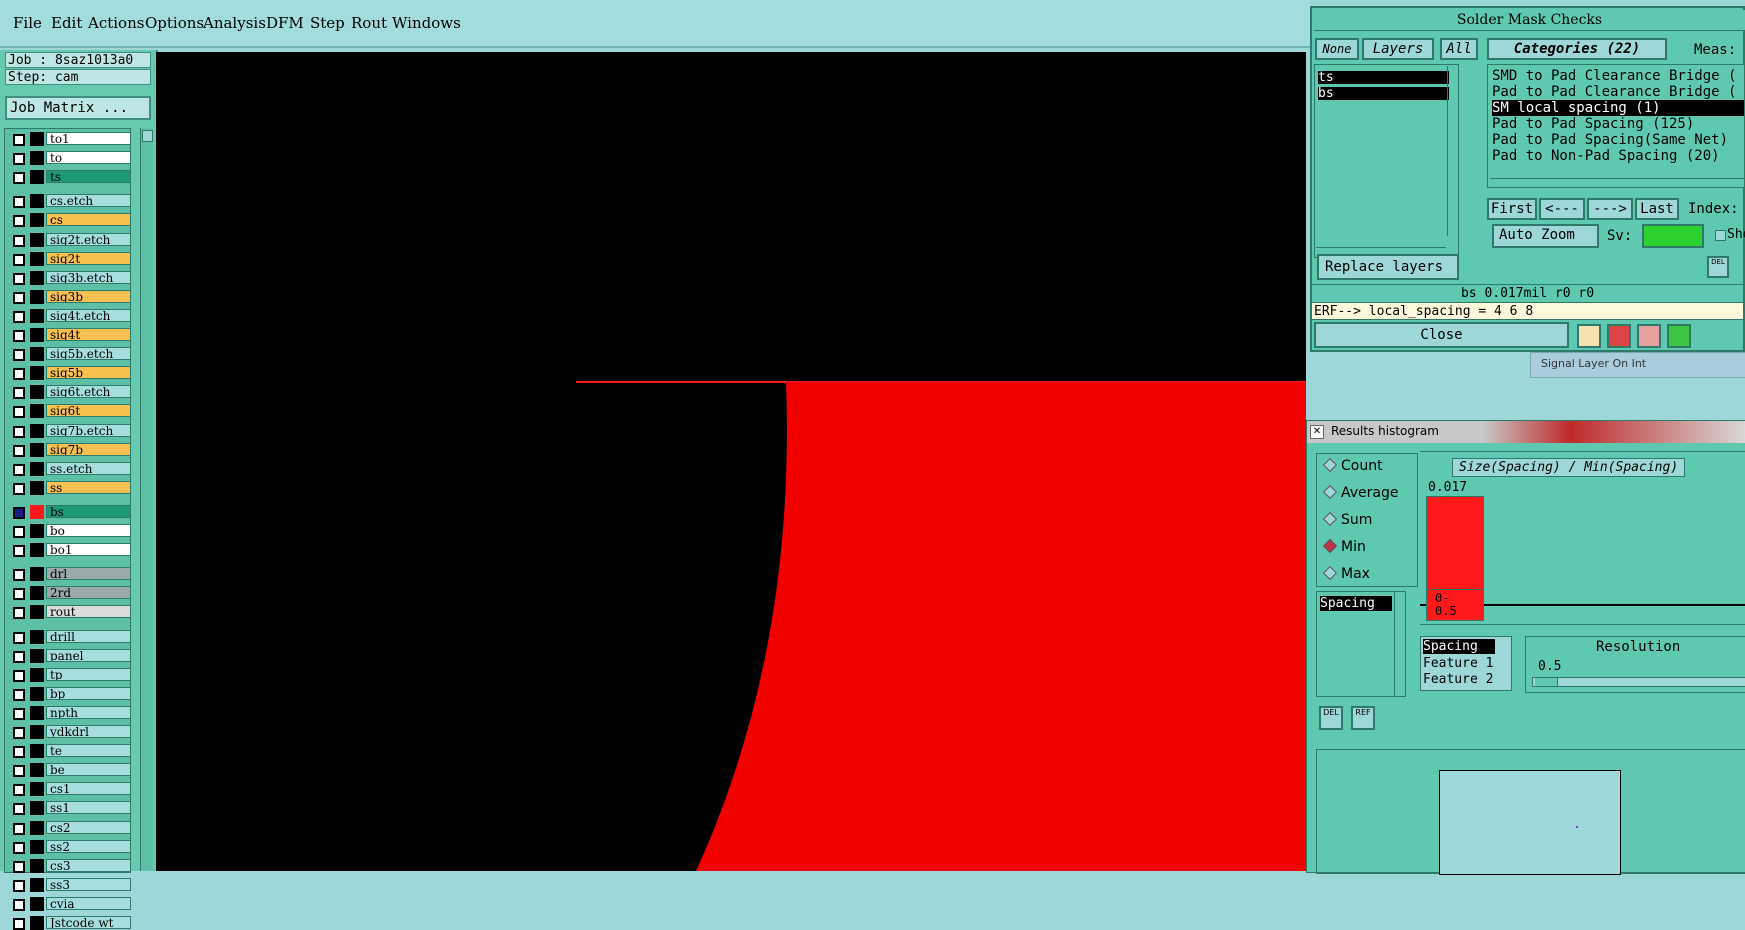 This screenshot has height=930, width=1745. I want to click on layer-row: sig5b, so click(70, 373).